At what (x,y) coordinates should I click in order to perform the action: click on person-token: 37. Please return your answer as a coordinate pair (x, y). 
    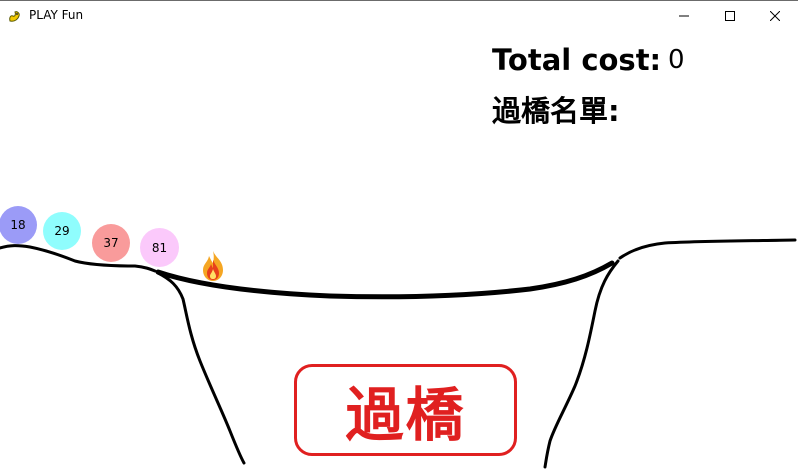
    Looking at the image, I should click on (111, 243).